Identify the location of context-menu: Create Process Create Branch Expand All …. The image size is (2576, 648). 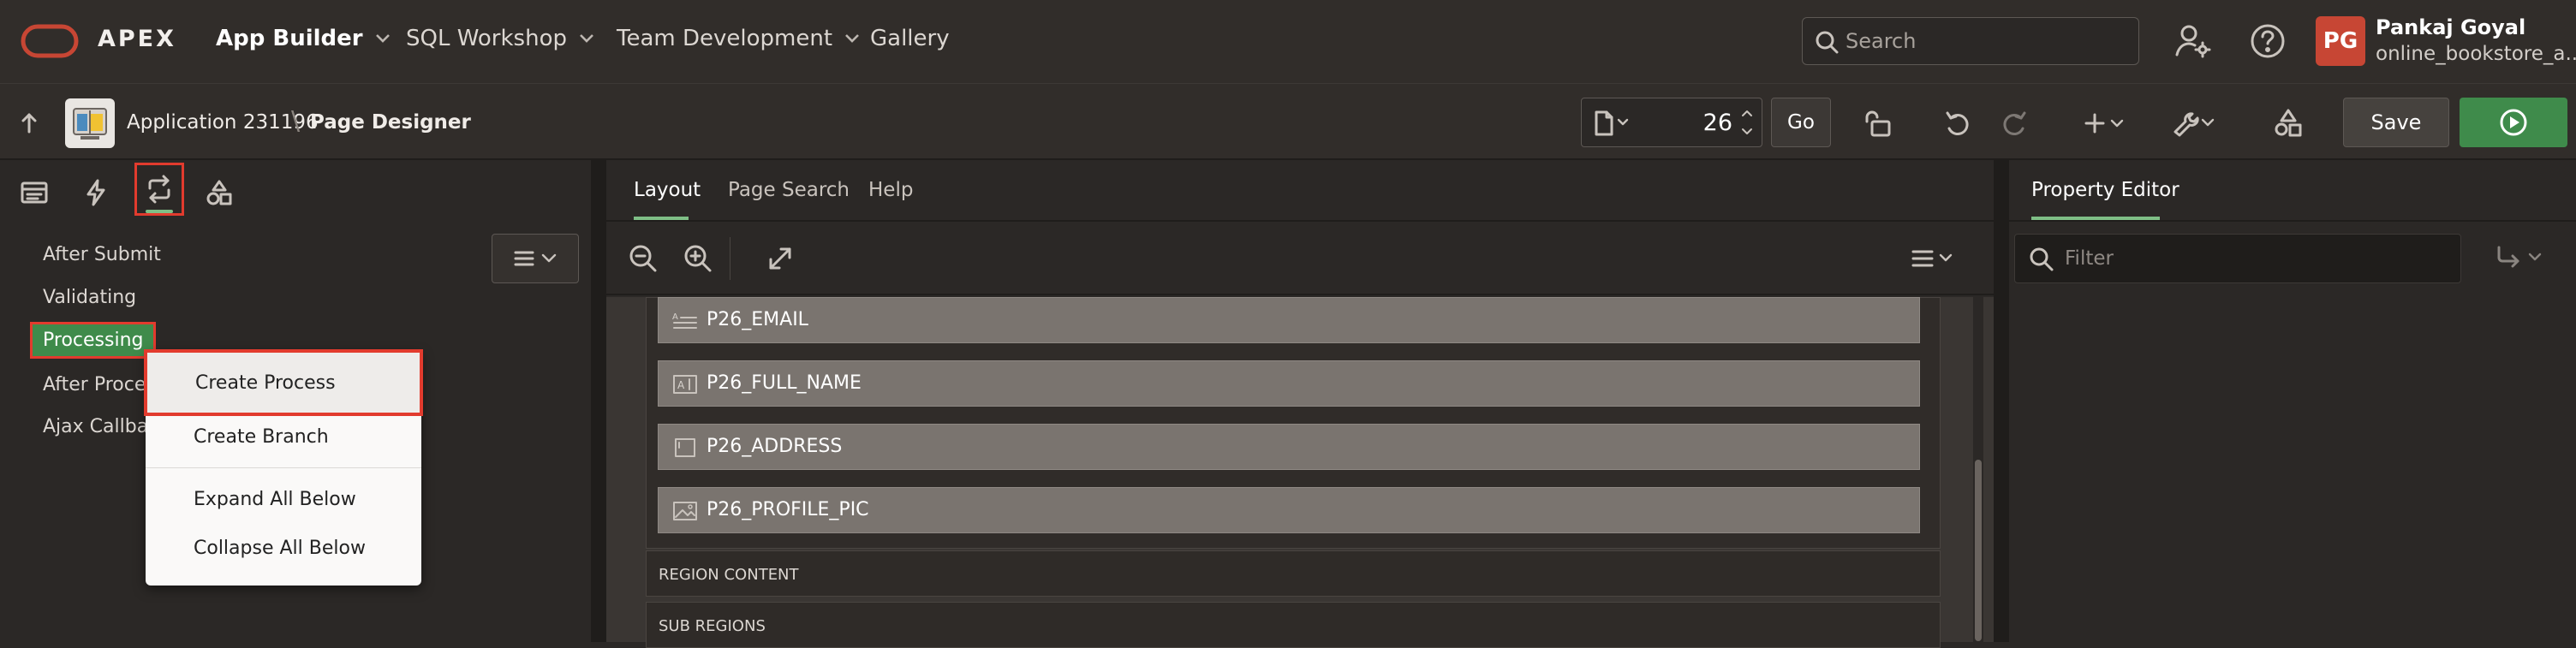
(283, 467).